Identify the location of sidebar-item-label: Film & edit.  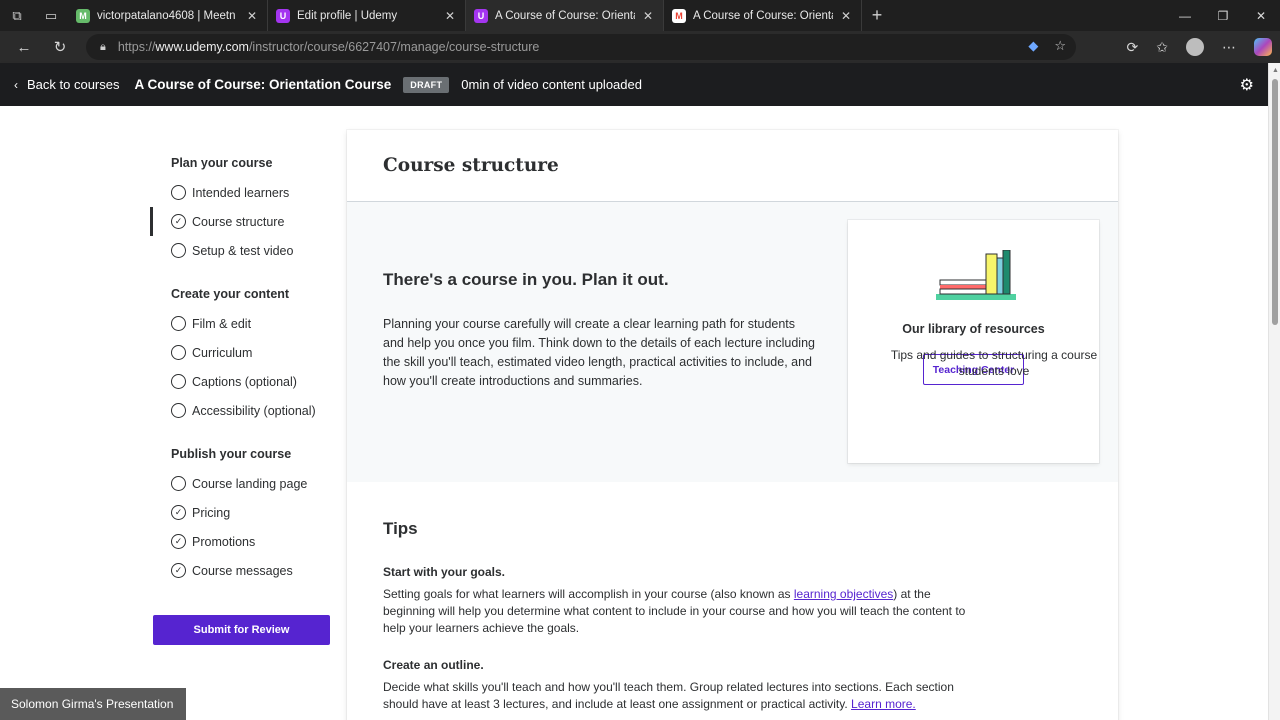
(222, 323).